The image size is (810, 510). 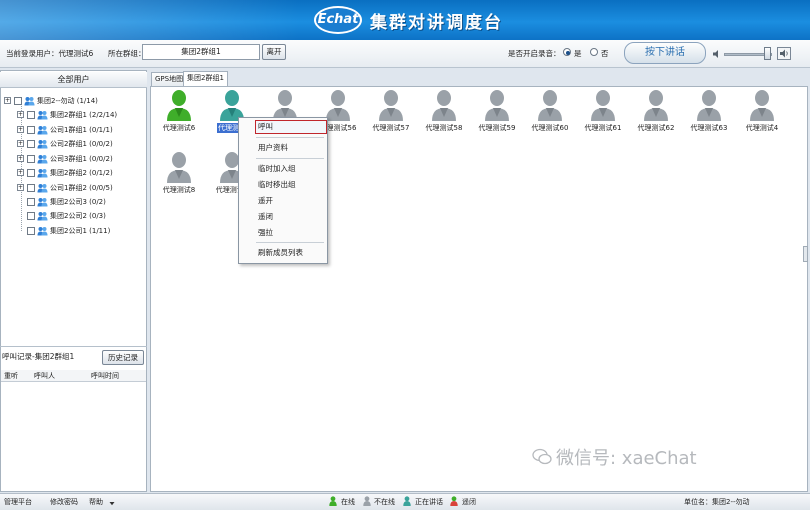 I want to click on member-item: 代理测试63, so click(x=709, y=115).